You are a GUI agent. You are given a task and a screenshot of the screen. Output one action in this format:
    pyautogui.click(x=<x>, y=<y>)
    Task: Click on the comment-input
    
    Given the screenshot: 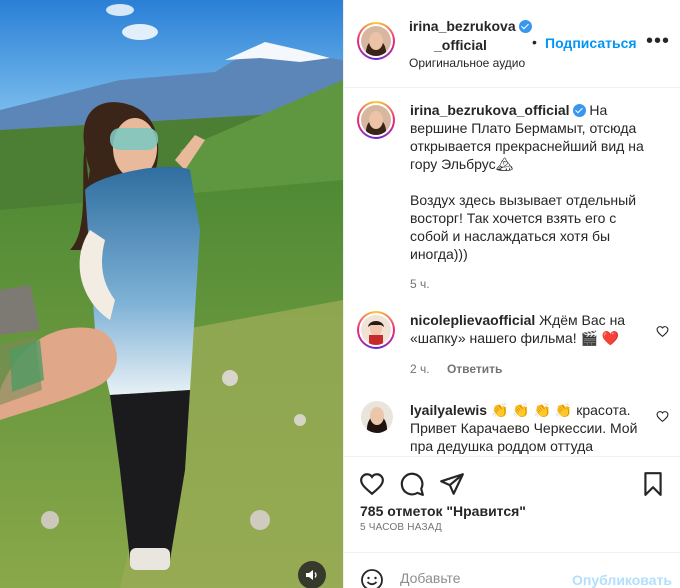 What is the action you would take?
    pyautogui.click(x=480, y=578)
    